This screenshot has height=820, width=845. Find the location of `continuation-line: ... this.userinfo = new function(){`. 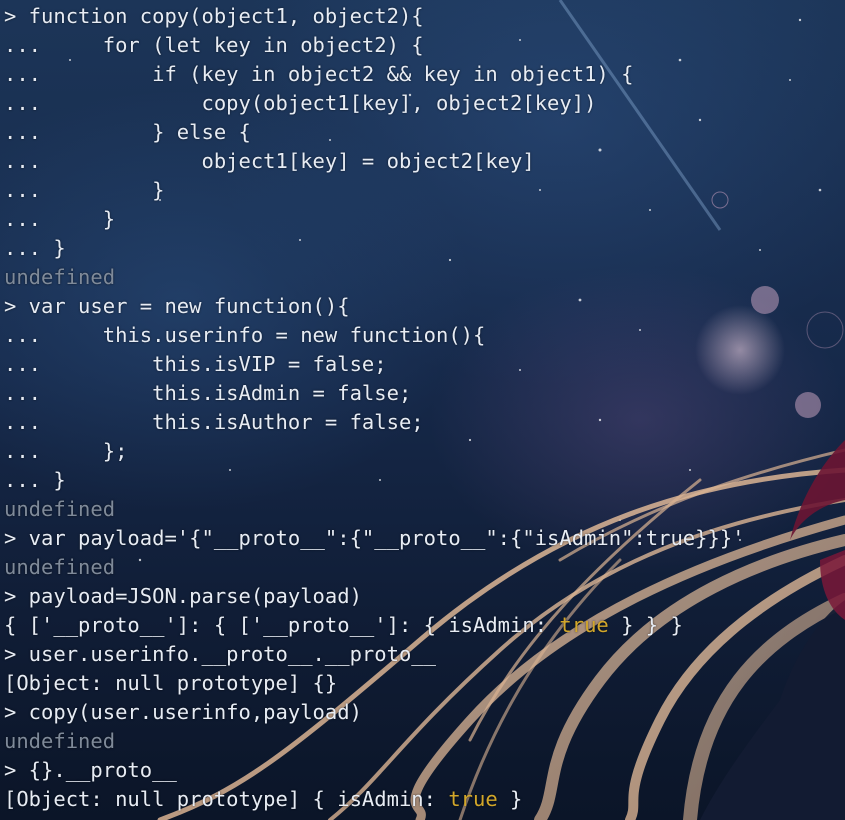

continuation-line: ... this.userinfo = new function(){ is located at coordinates (245, 335).